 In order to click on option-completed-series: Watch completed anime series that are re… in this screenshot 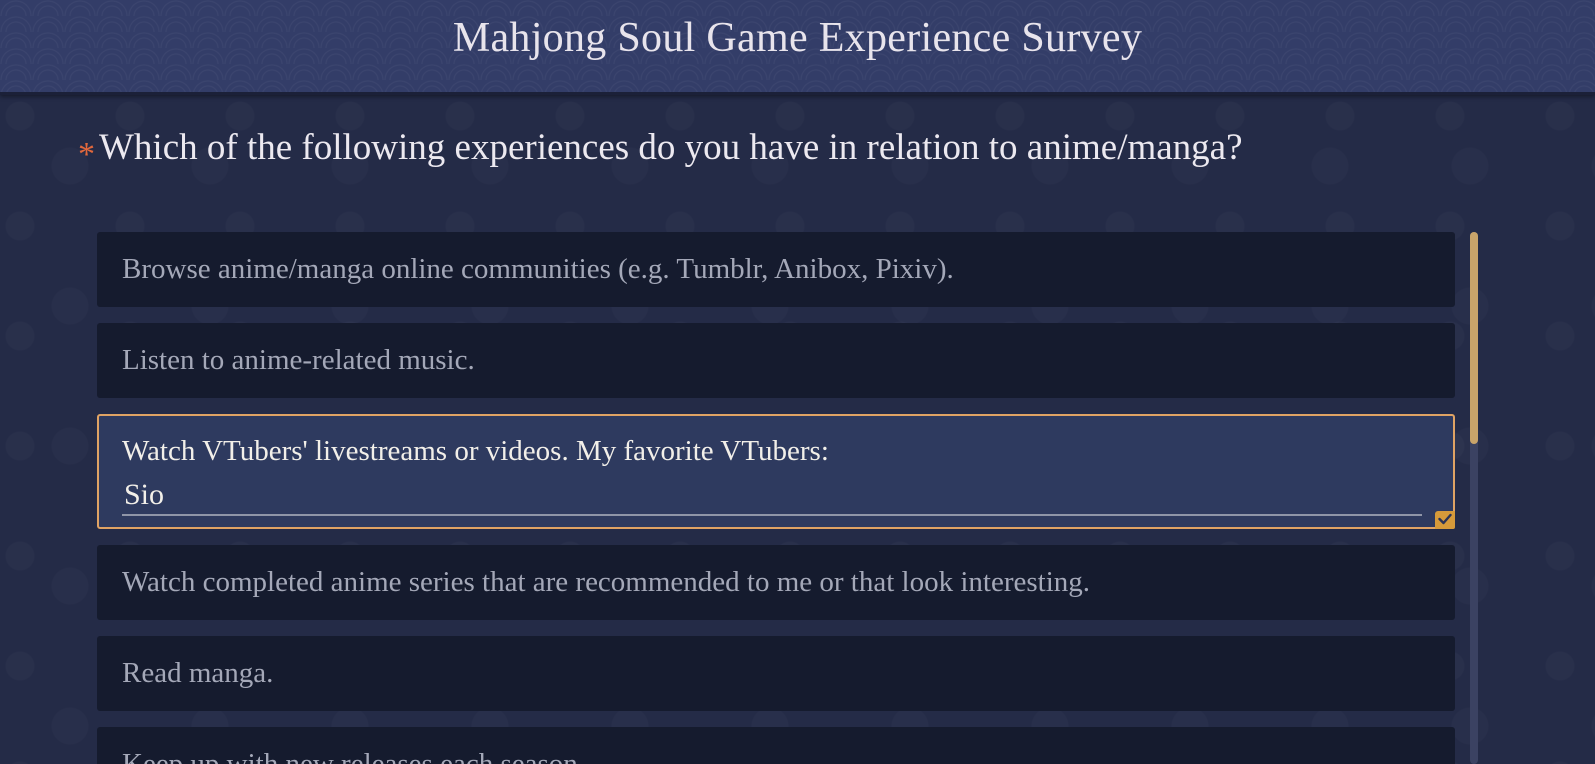, I will do `click(776, 582)`.